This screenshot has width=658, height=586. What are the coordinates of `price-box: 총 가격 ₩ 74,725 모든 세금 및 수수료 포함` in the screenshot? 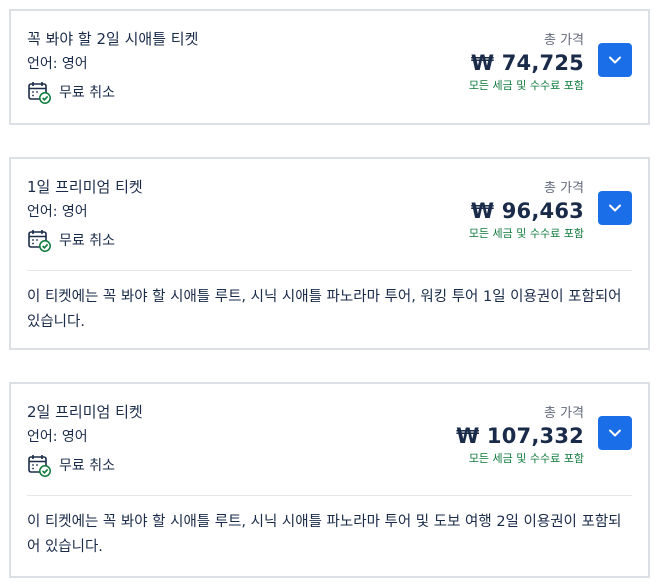 It's located at (526, 61).